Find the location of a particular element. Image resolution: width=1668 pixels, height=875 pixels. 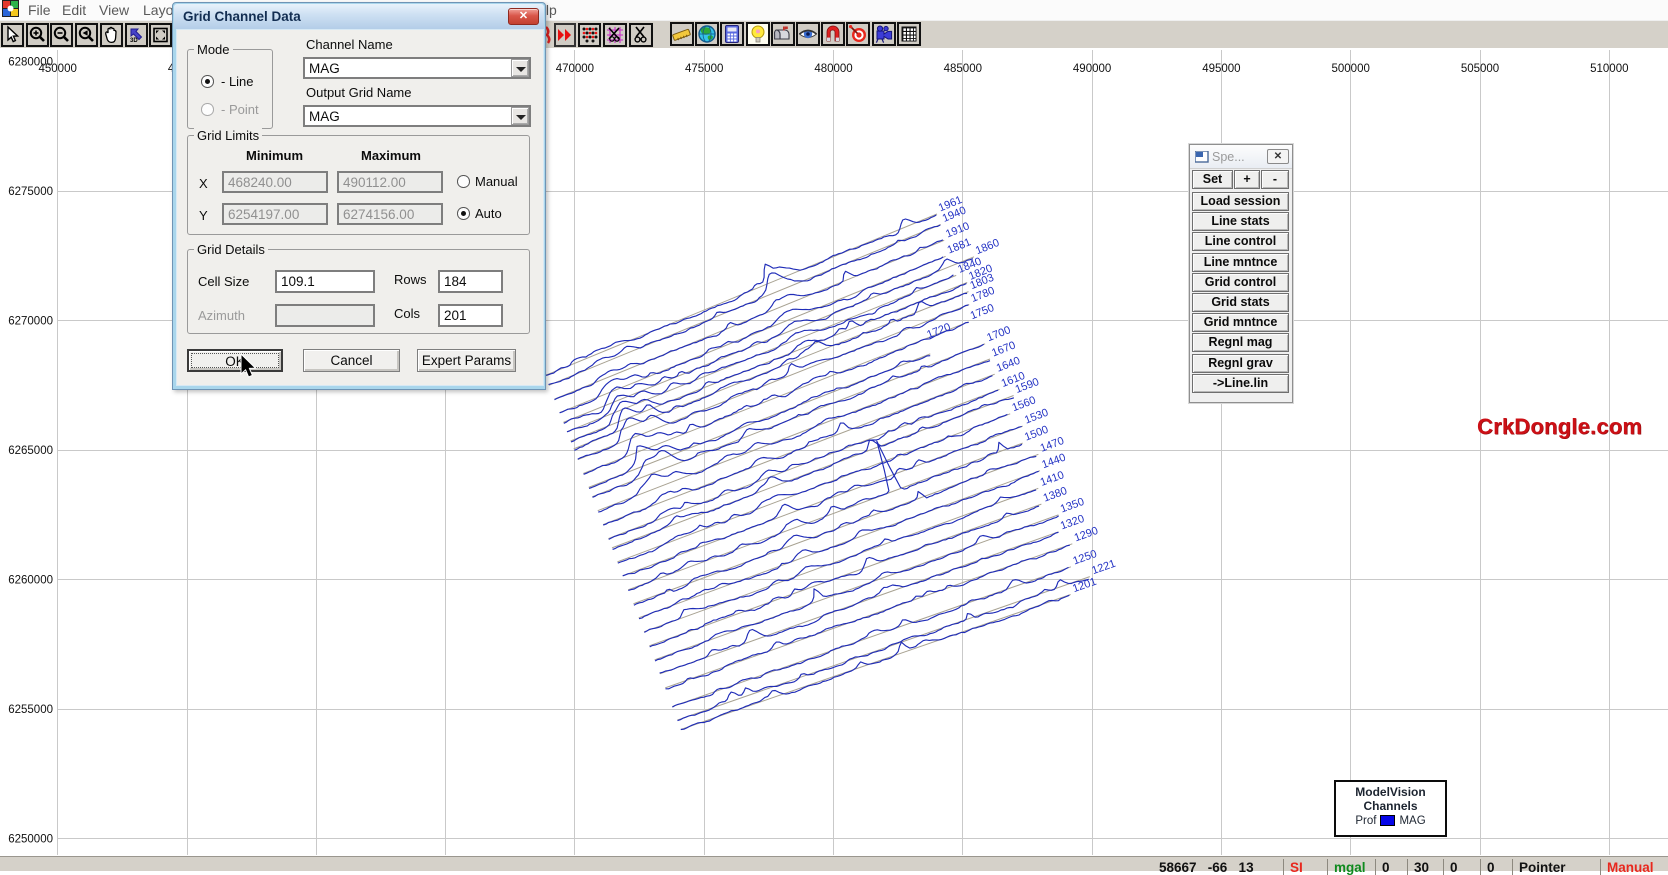

svg-text: 485000 is located at coordinates (963, 69).